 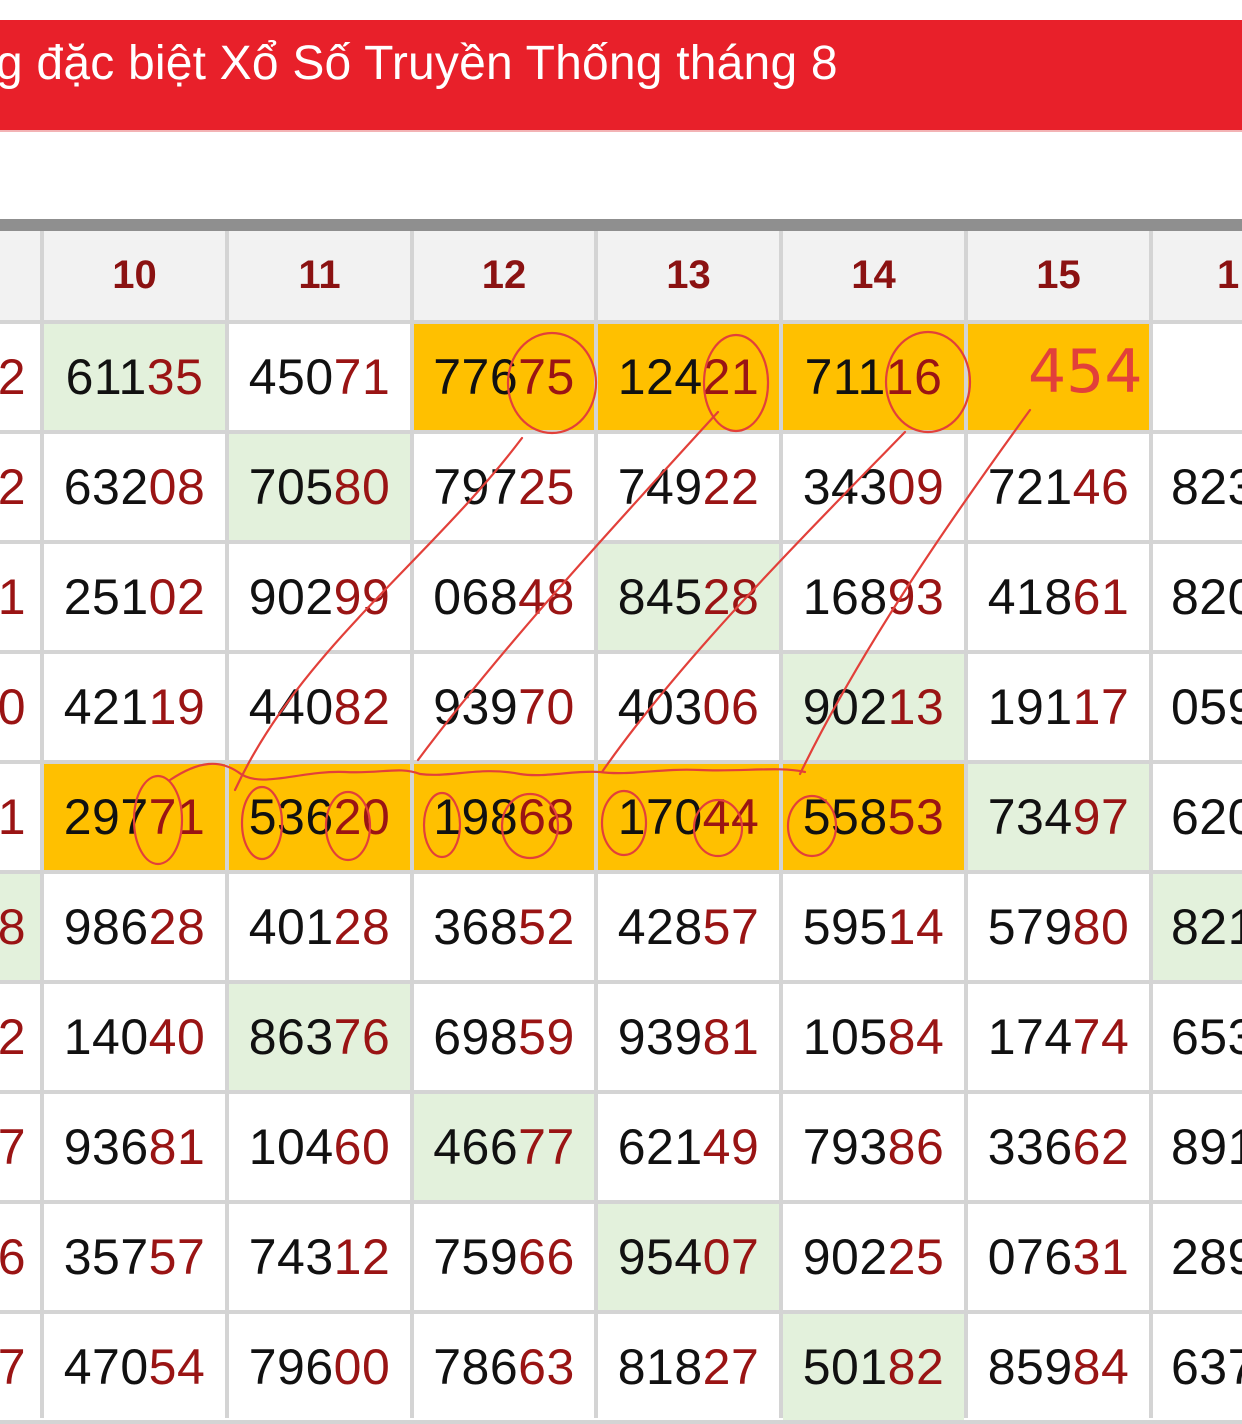 I want to click on result-cell: 105 84, so click(x=873, y=1037).